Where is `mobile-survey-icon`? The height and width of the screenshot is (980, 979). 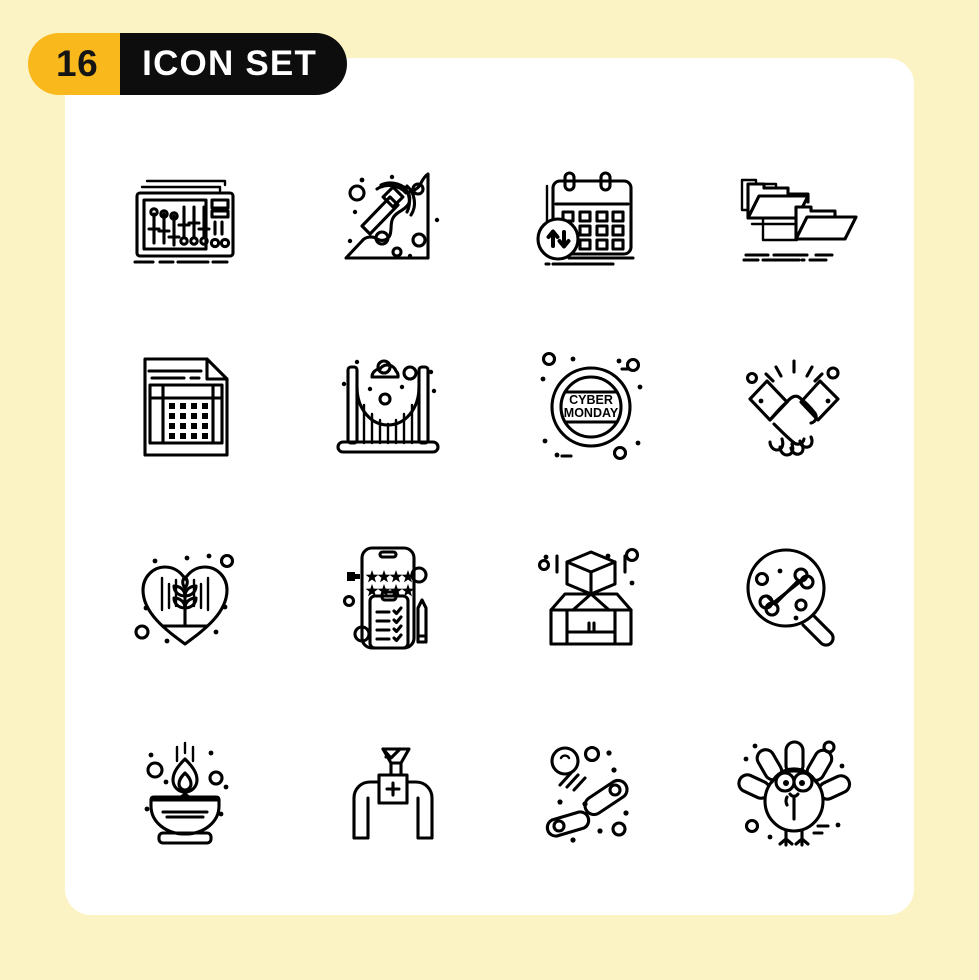
mobile-survey-icon is located at coordinates (385, 598).